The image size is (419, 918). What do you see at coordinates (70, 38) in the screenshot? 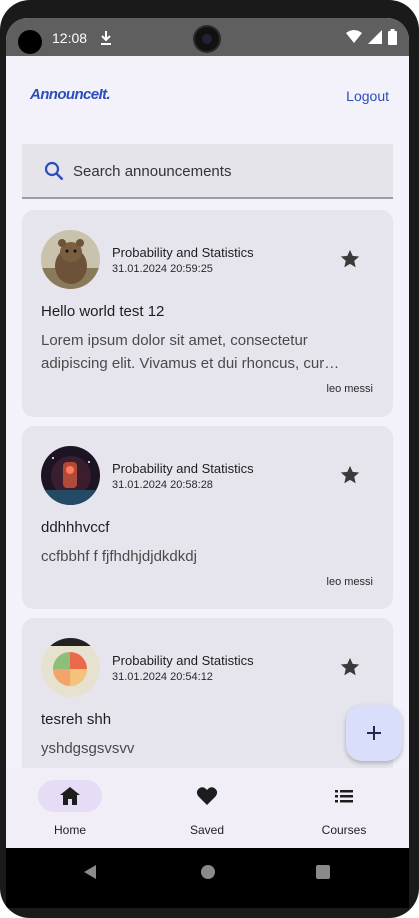
I see `status-time: 12:08` at bounding box center [70, 38].